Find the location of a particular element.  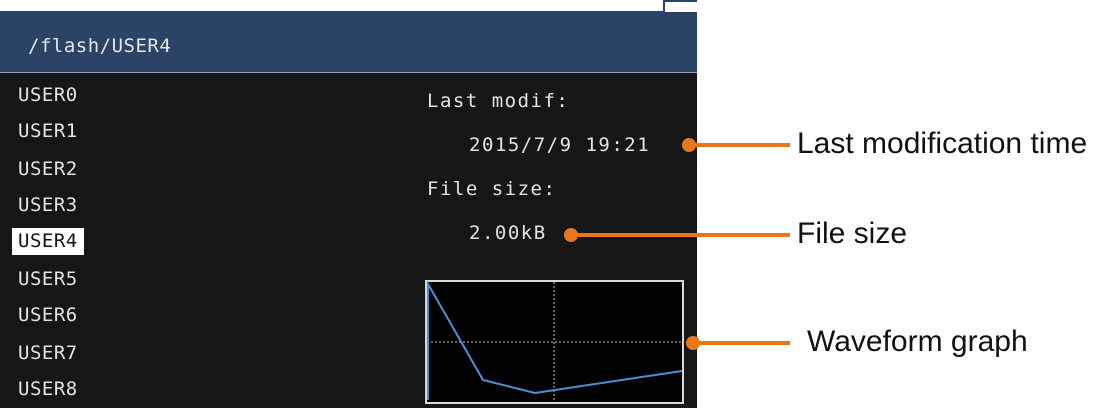

callout-line-last-modification is located at coordinates (740, 145).